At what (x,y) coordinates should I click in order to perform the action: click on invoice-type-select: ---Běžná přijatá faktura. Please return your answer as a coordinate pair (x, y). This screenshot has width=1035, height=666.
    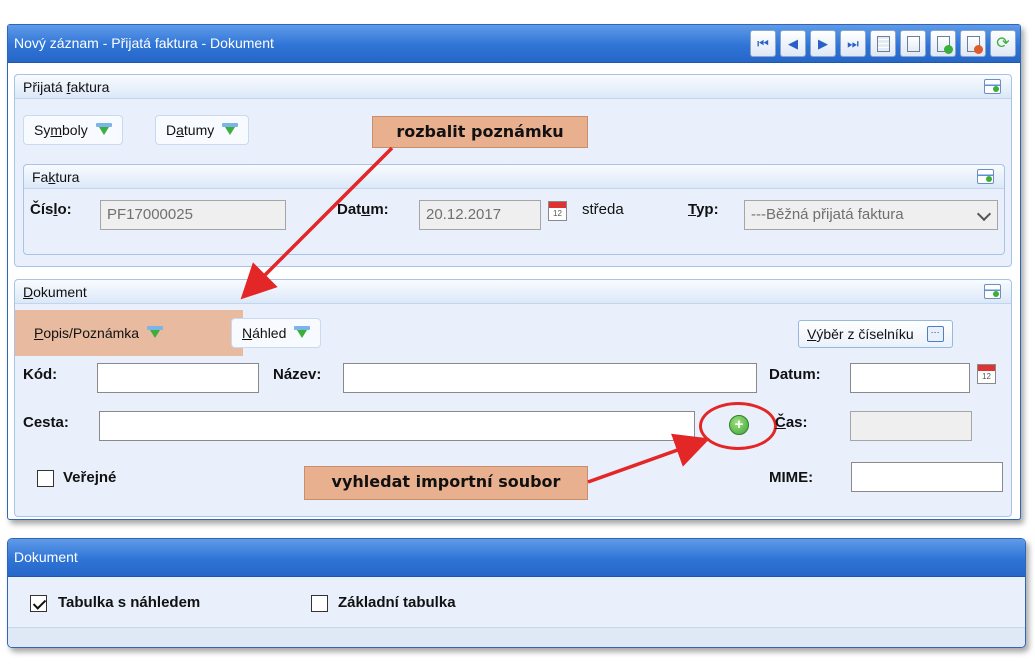
    Looking at the image, I should click on (871, 215).